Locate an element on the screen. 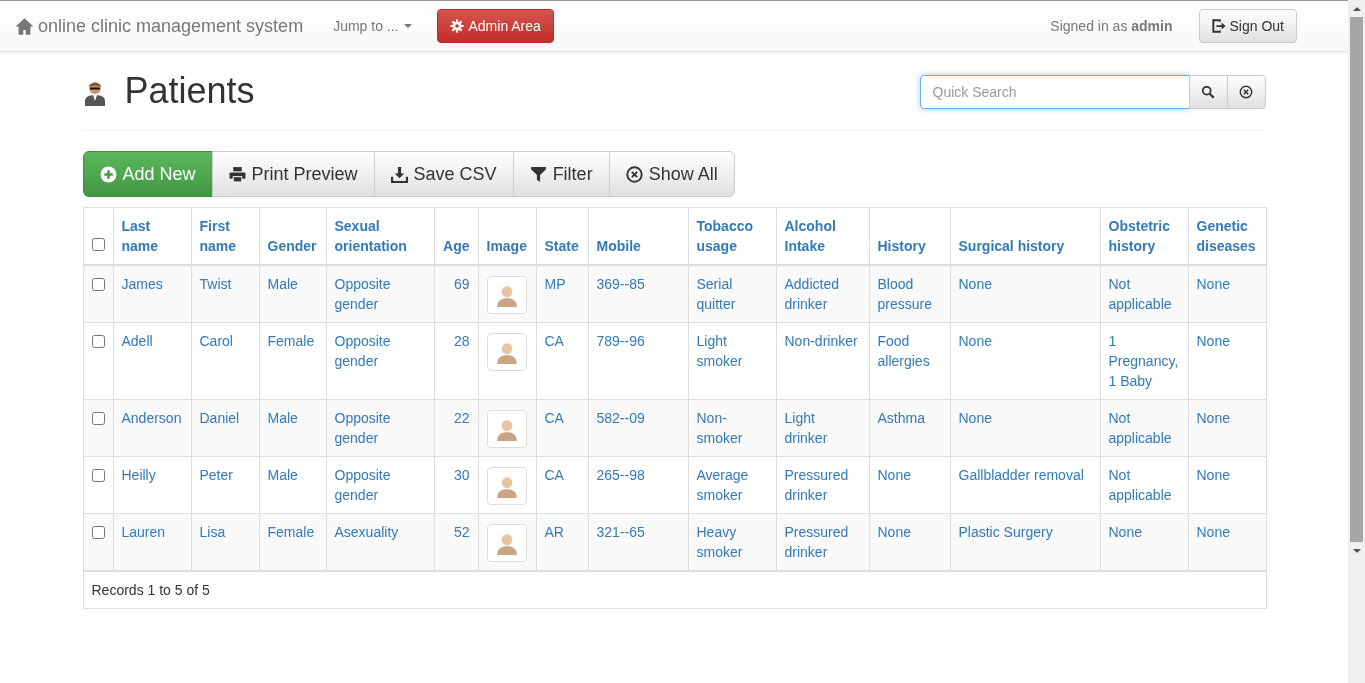 The height and width of the screenshot is (683, 1365). search-button is located at coordinates (1208, 92).